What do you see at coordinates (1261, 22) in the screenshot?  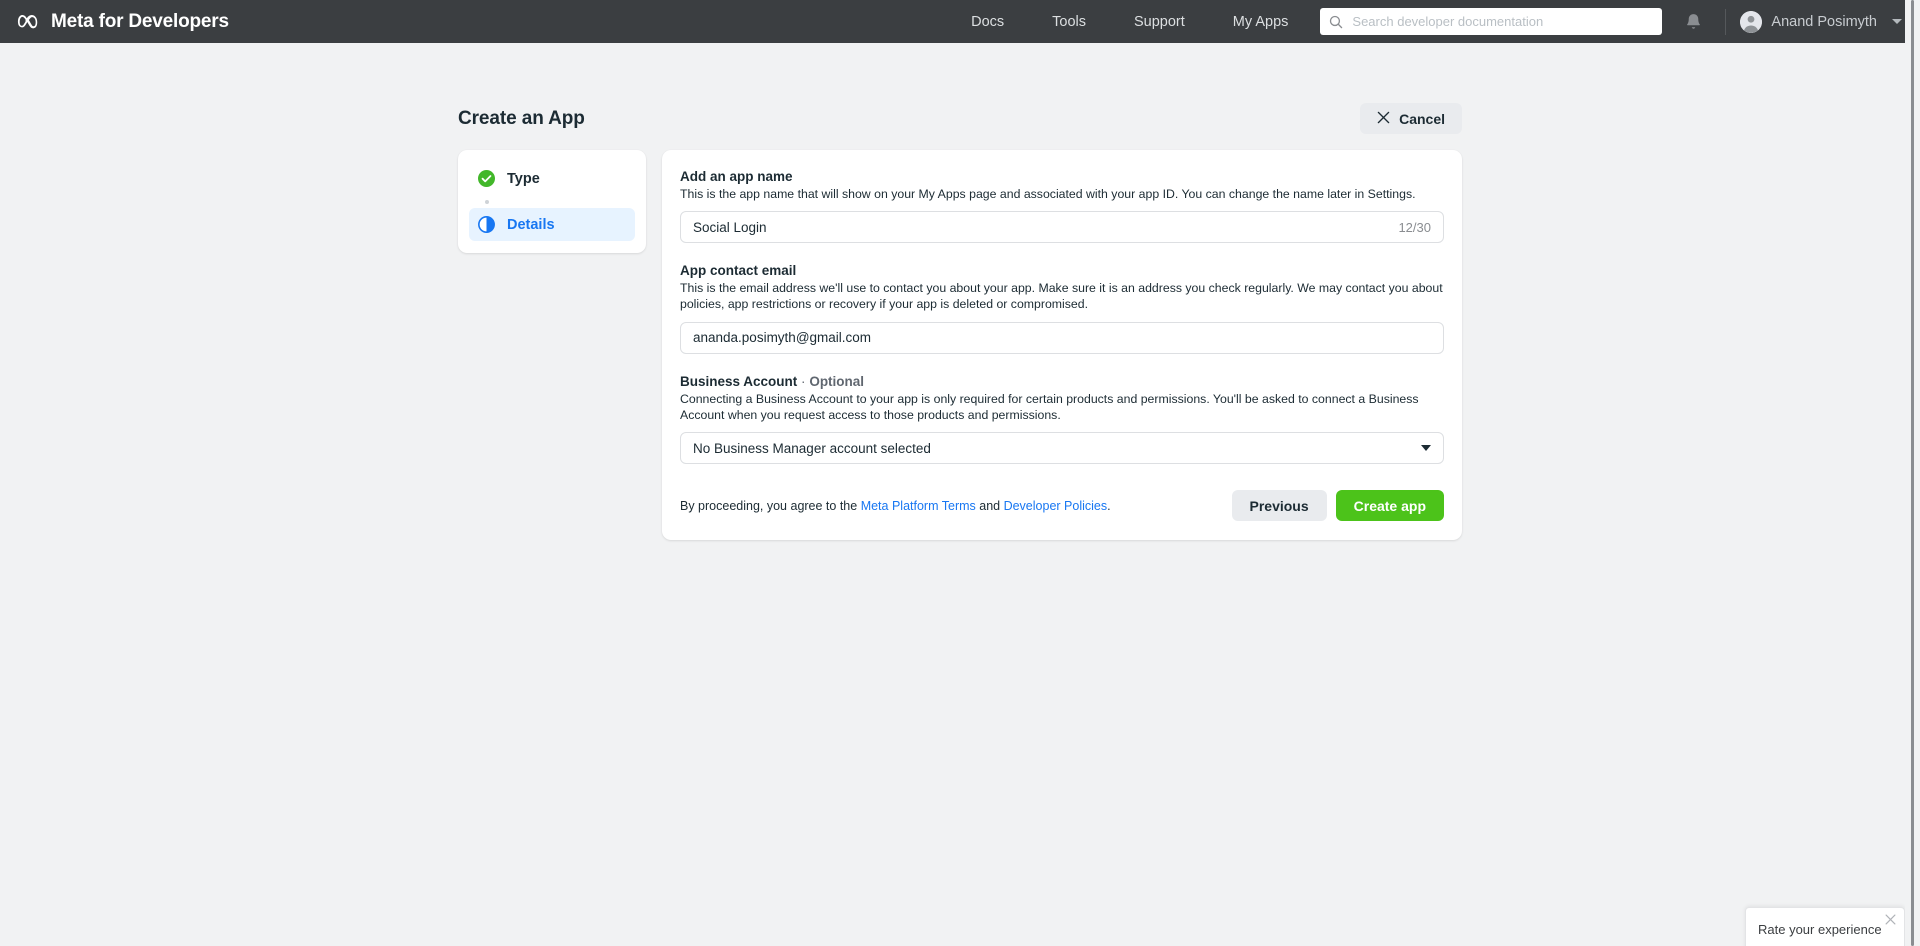 I see `nav-link-my-apps: My Apps` at bounding box center [1261, 22].